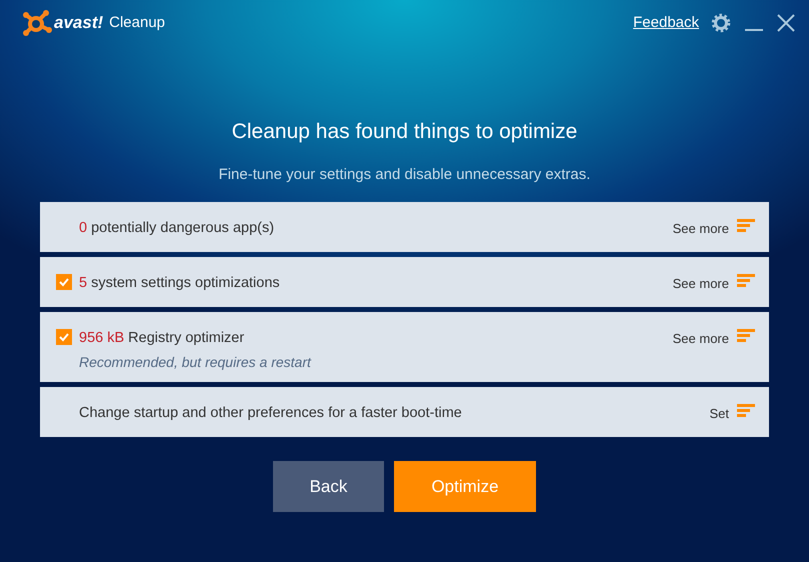 The height and width of the screenshot is (562, 809). Describe the element at coordinates (186, 338) in the screenshot. I see `row-label: Registry optimizer` at that location.